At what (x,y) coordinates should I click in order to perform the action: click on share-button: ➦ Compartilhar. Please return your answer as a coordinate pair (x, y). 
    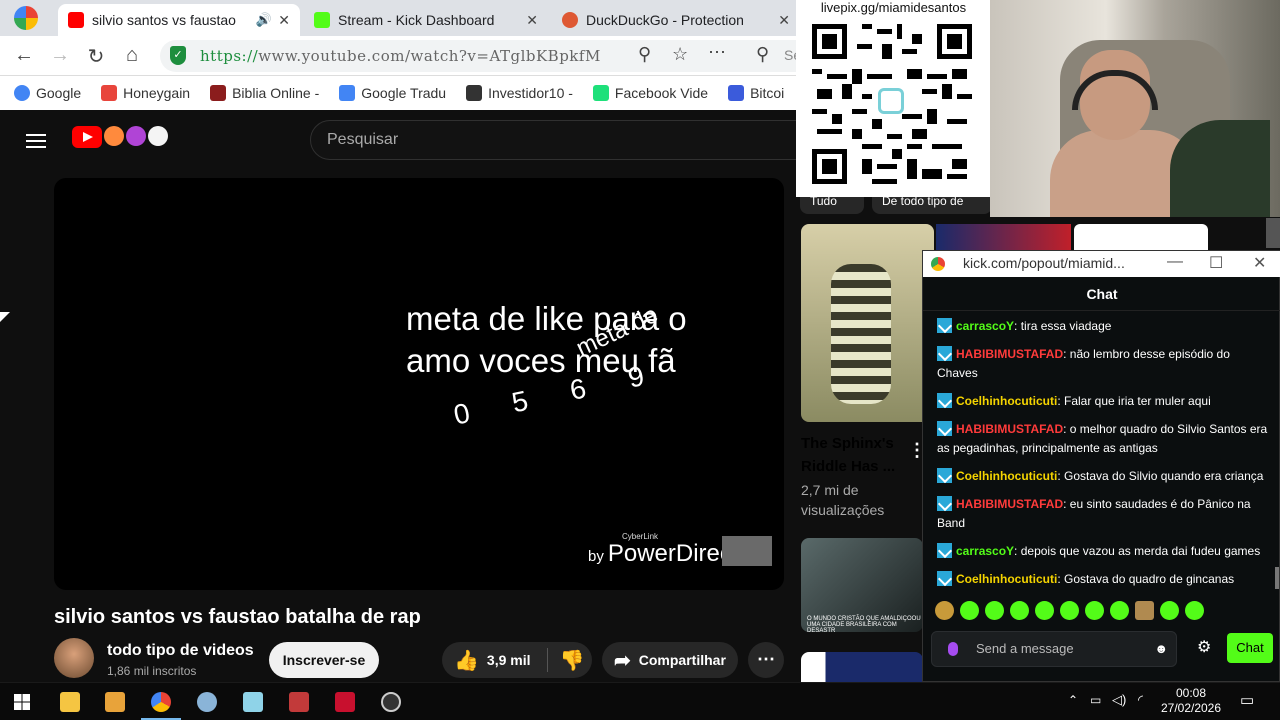
    Looking at the image, I should click on (670, 660).